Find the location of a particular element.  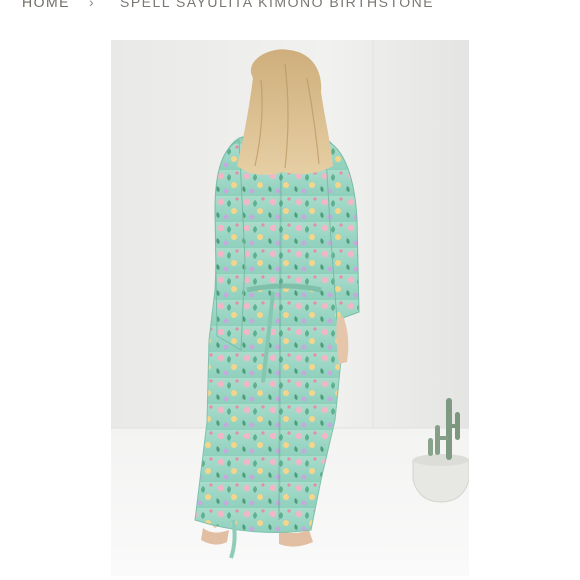

breadcrumb-current-page: SPELL SAYULITA KIMONO BIRTHSTONE is located at coordinates (277, 5).